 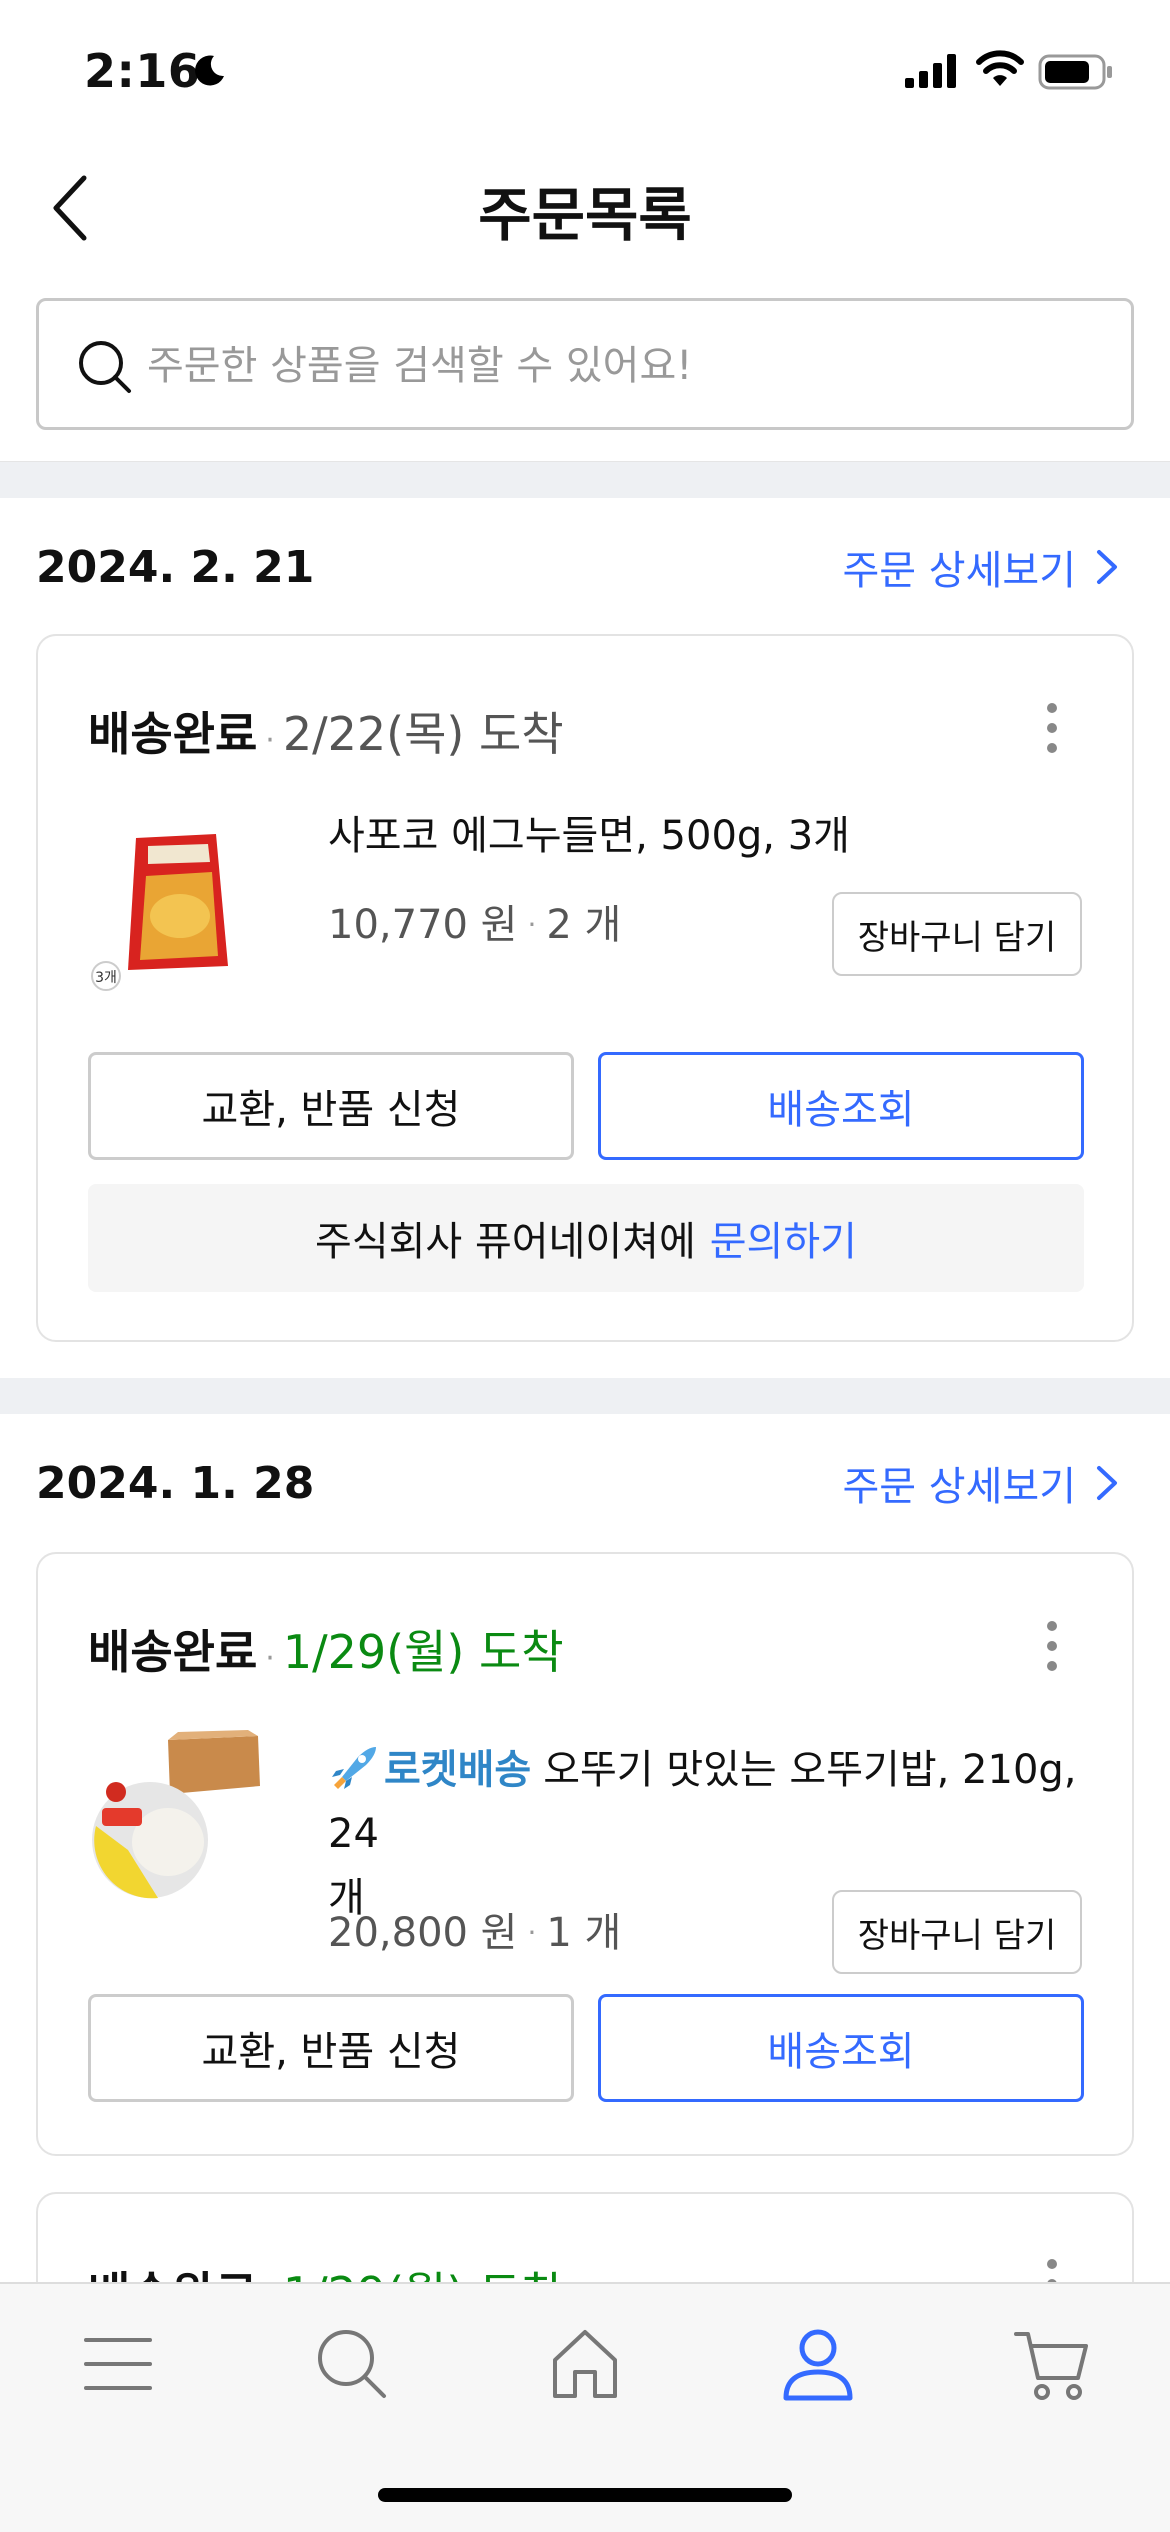 I want to click on home-icon, so click(x=585, y=2364).